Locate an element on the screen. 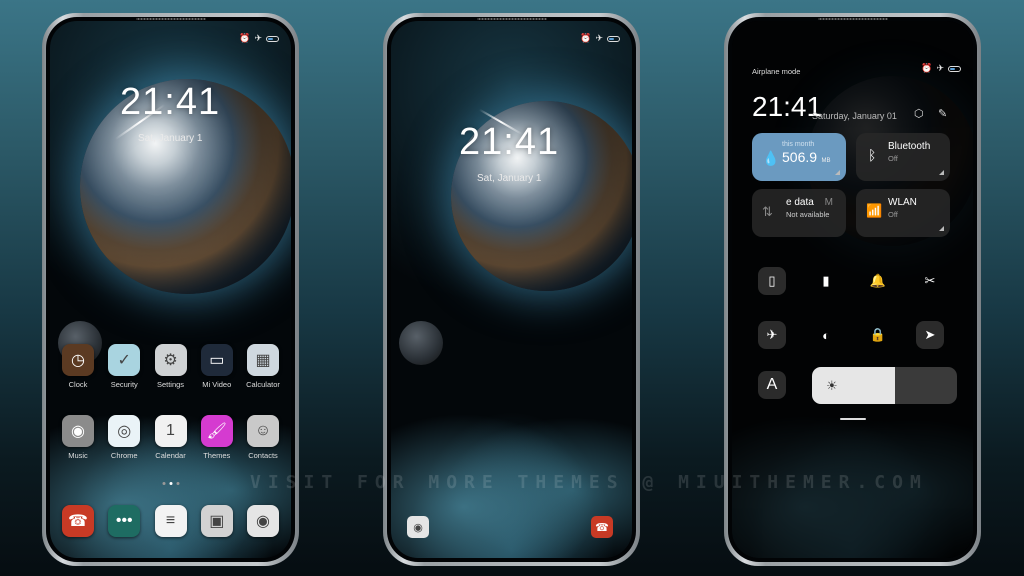  app-camera: ◉ is located at coordinates (263, 521).